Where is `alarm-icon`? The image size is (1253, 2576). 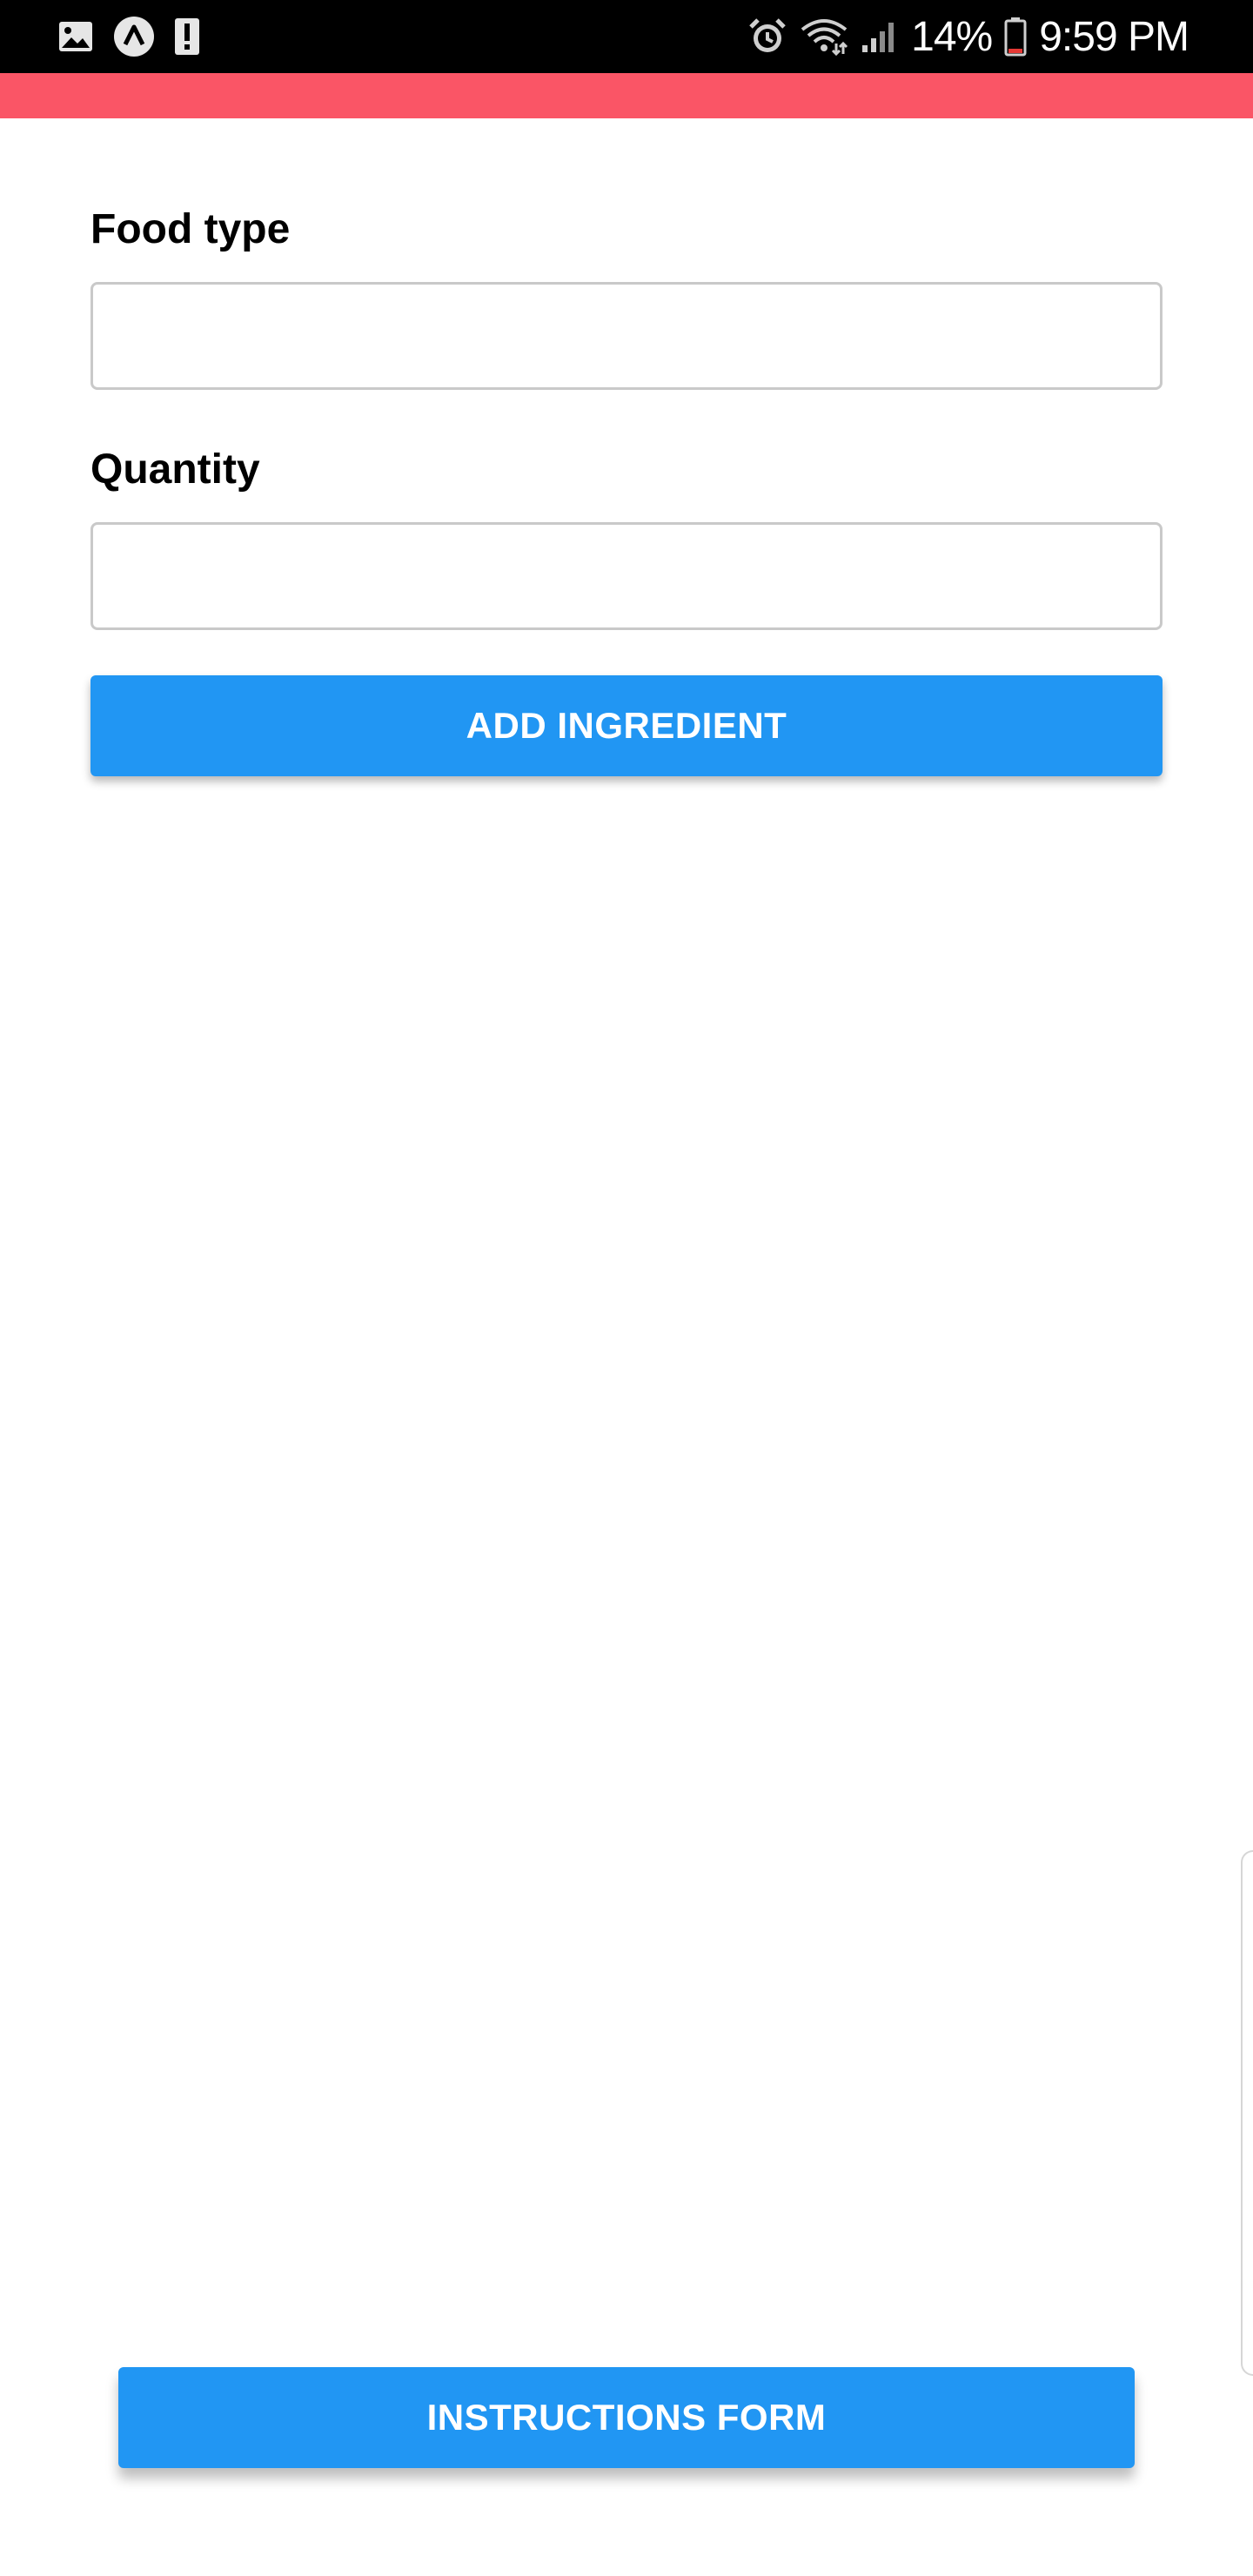 alarm-icon is located at coordinates (767, 37).